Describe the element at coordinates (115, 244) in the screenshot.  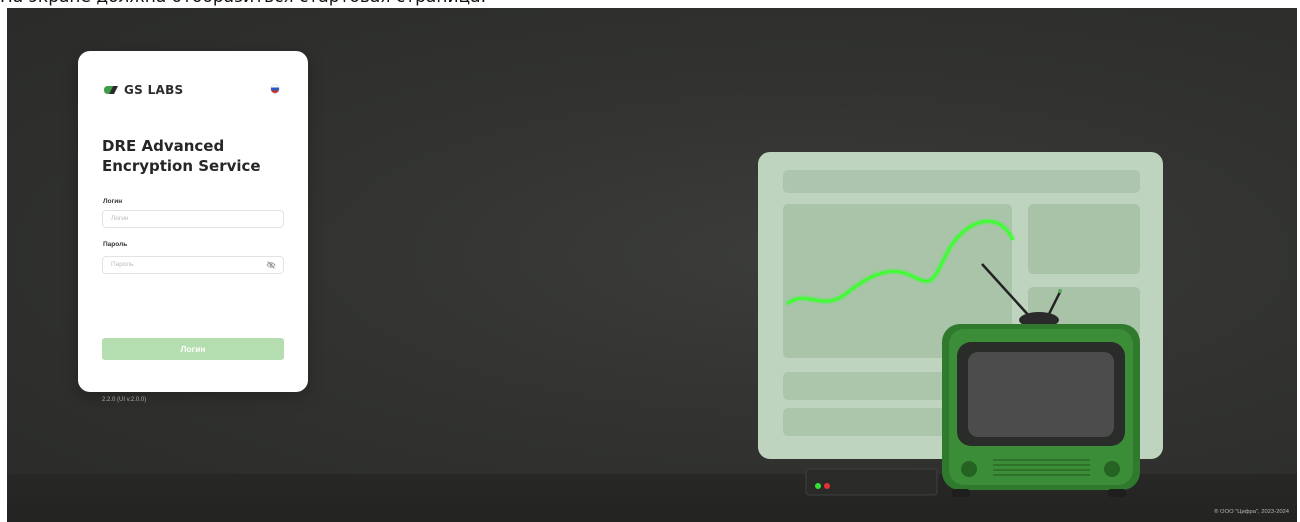
I see `password-label: Пароль` at that location.